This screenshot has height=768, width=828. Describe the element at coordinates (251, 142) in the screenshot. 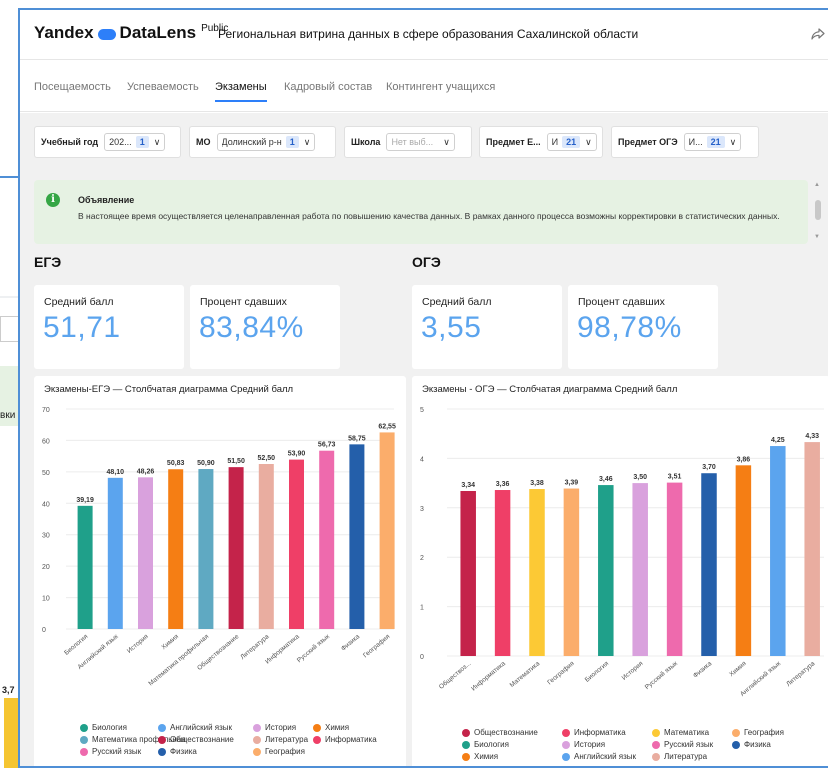

I see `filter-value: Долинский р-н` at that location.